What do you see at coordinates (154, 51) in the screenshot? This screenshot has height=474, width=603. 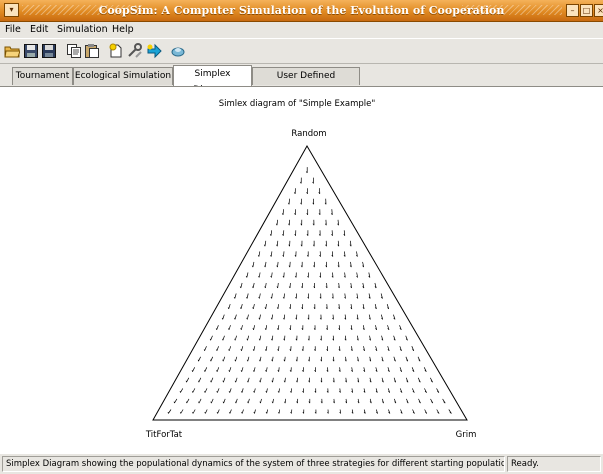 I see `run-icon` at bounding box center [154, 51].